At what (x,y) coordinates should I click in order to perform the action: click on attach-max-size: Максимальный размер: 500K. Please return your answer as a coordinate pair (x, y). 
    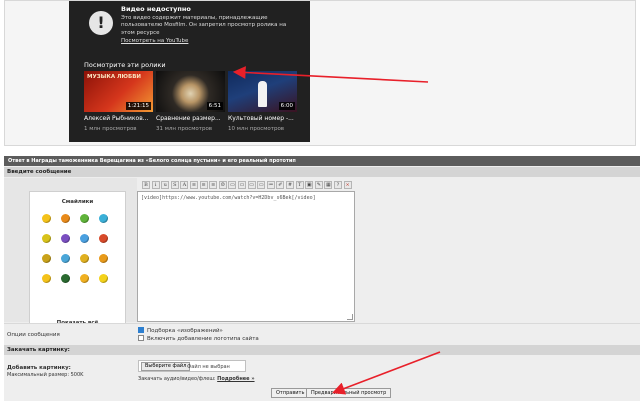
    Looking at the image, I should click on (45, 375).